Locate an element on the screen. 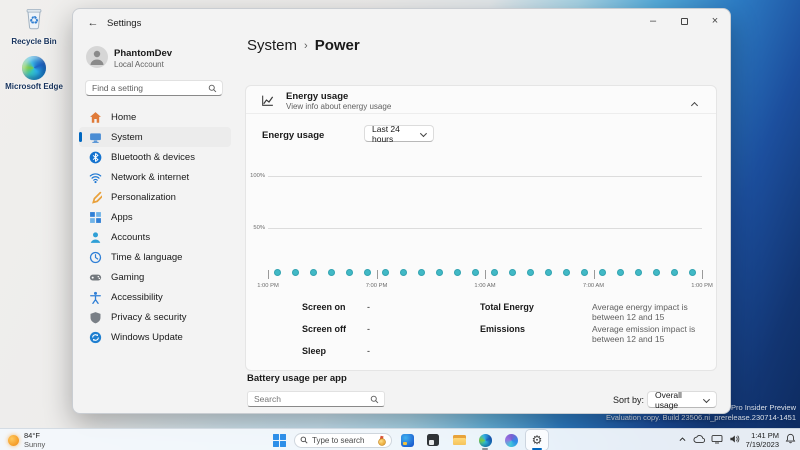 The image size is (800, 450). recycle-bin-icon: ♻ is located at coordinates (34, 20).